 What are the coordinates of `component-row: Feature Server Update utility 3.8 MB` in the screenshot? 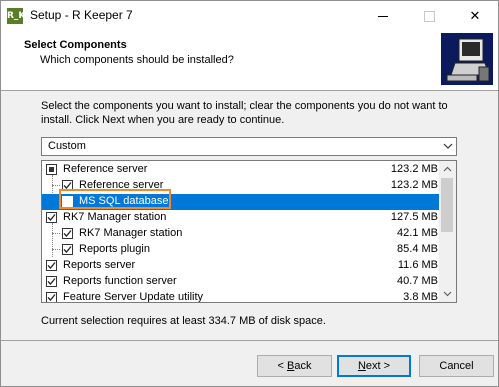 It's located at (242, 296).